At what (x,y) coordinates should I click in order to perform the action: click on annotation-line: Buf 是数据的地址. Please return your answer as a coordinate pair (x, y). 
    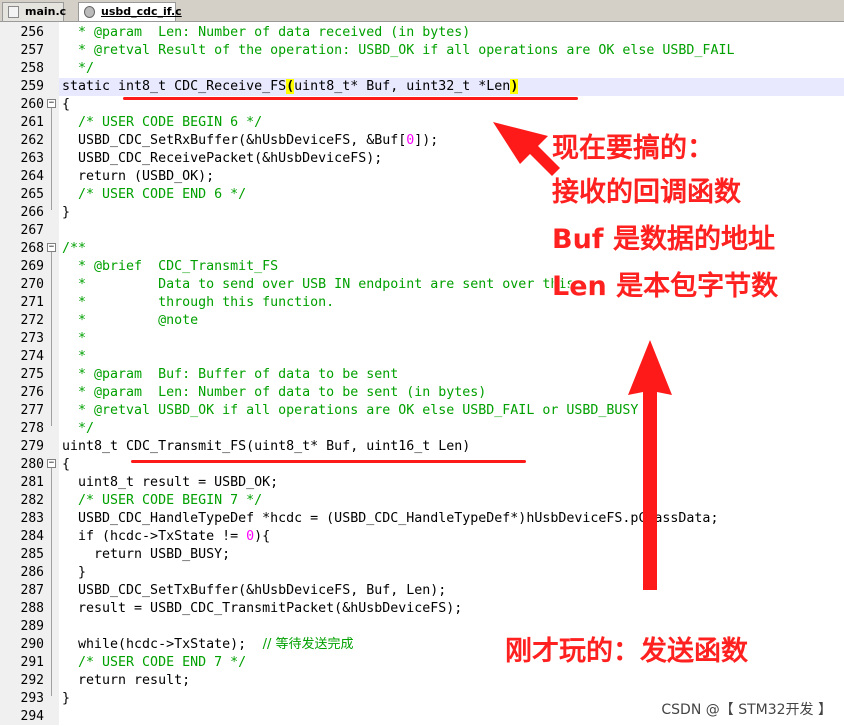
    Looking at the image, I should click on (663, 239).